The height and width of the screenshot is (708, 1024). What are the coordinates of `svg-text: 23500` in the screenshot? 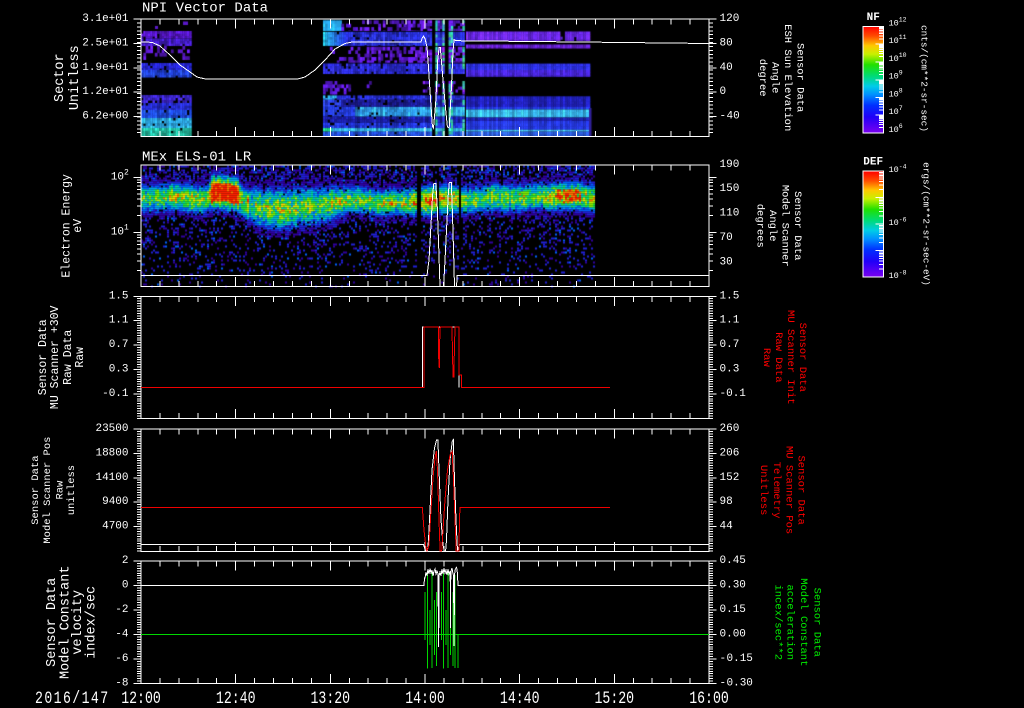 It's located at (111, 429).